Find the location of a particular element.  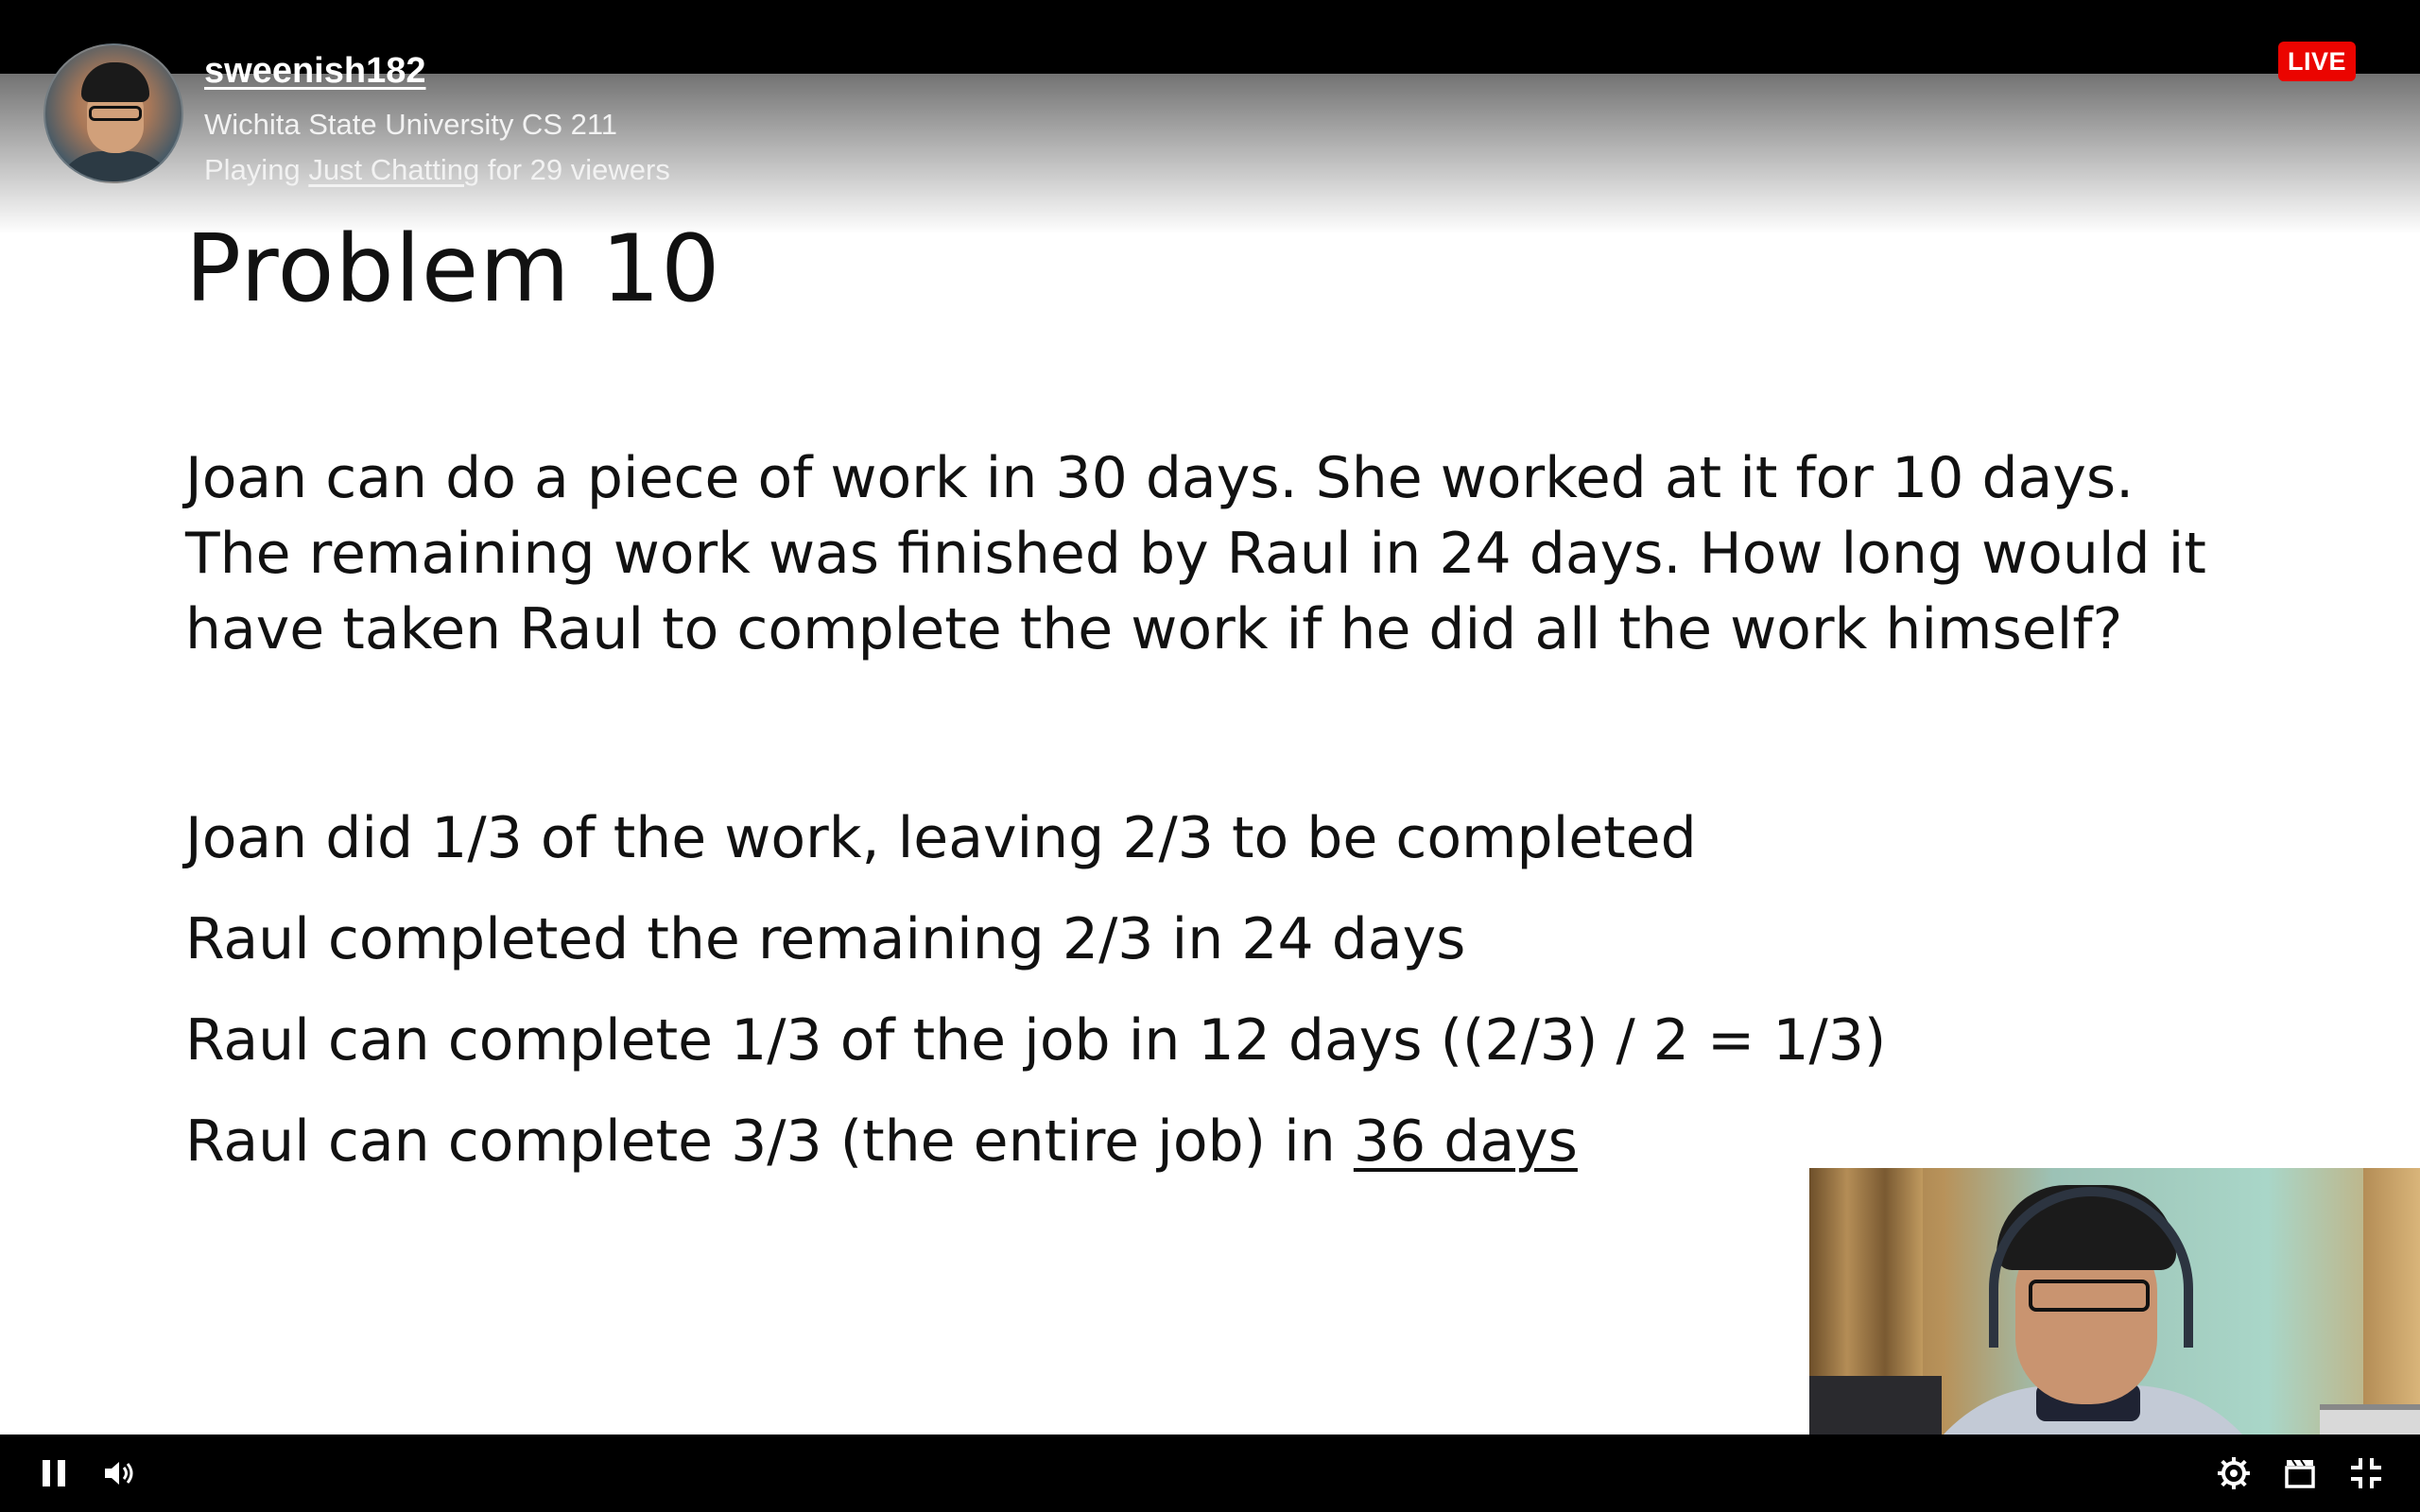

clip-button is located at coordinates (2300, 1473).